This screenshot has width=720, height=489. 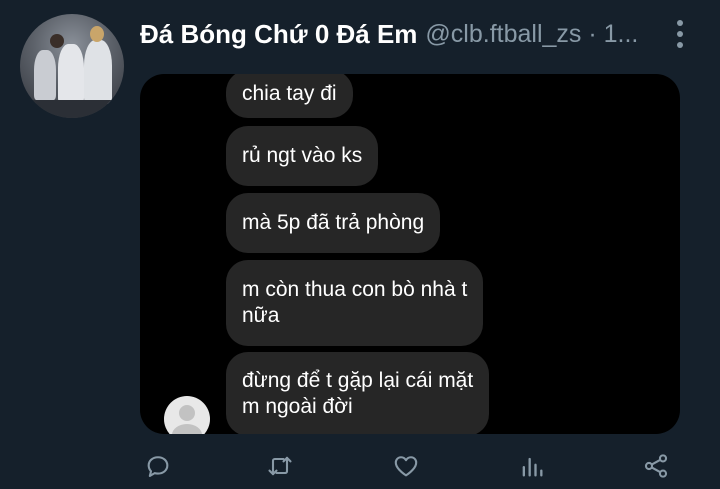 What do you see at coordinates (261, 315) in the screenshot?
I see `message-text: nữa` at bounding box center [261, 315].